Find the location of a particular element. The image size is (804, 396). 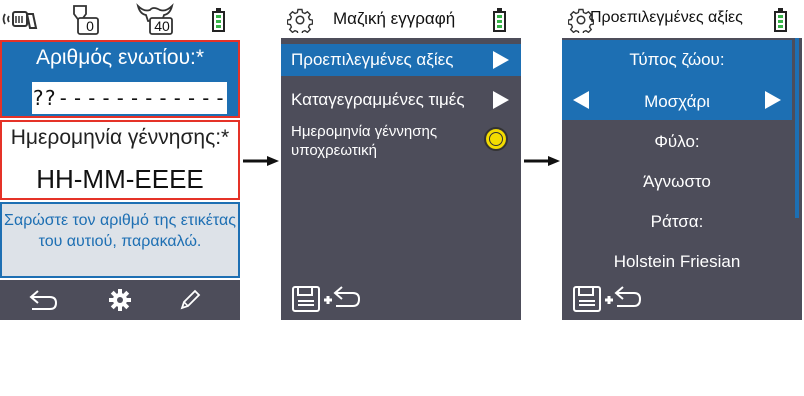

pencil-icon is located at coordinates (190, 300).